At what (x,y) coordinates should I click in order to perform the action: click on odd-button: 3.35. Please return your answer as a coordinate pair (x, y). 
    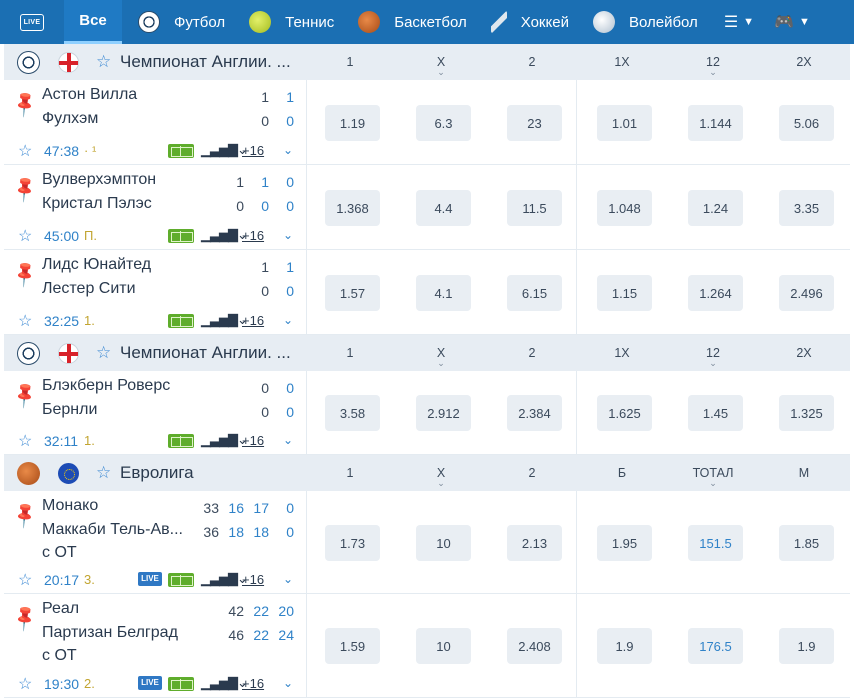
    Looking at the image, I should click on (806, 208).